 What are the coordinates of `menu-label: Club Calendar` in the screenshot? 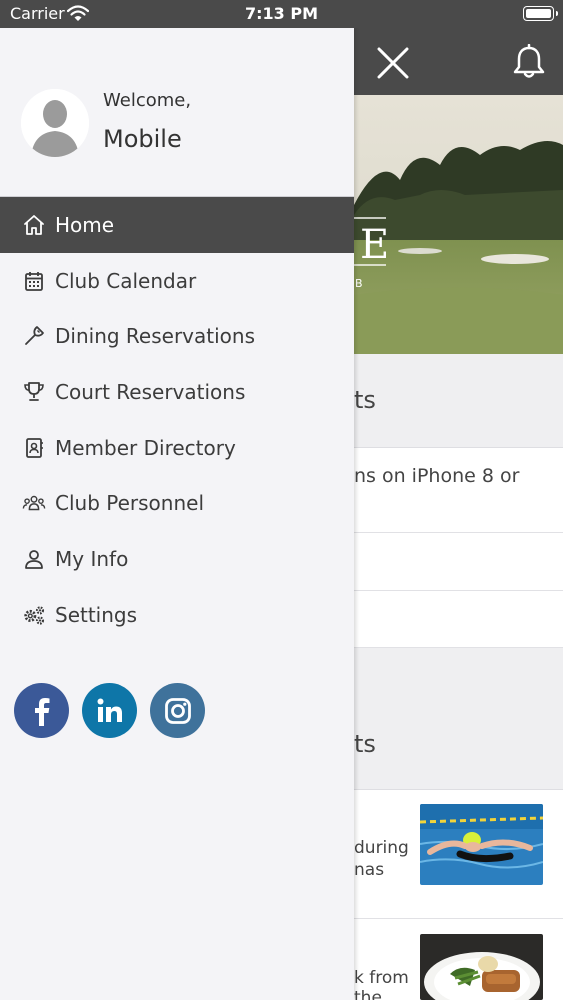 It's located at (126, 280).